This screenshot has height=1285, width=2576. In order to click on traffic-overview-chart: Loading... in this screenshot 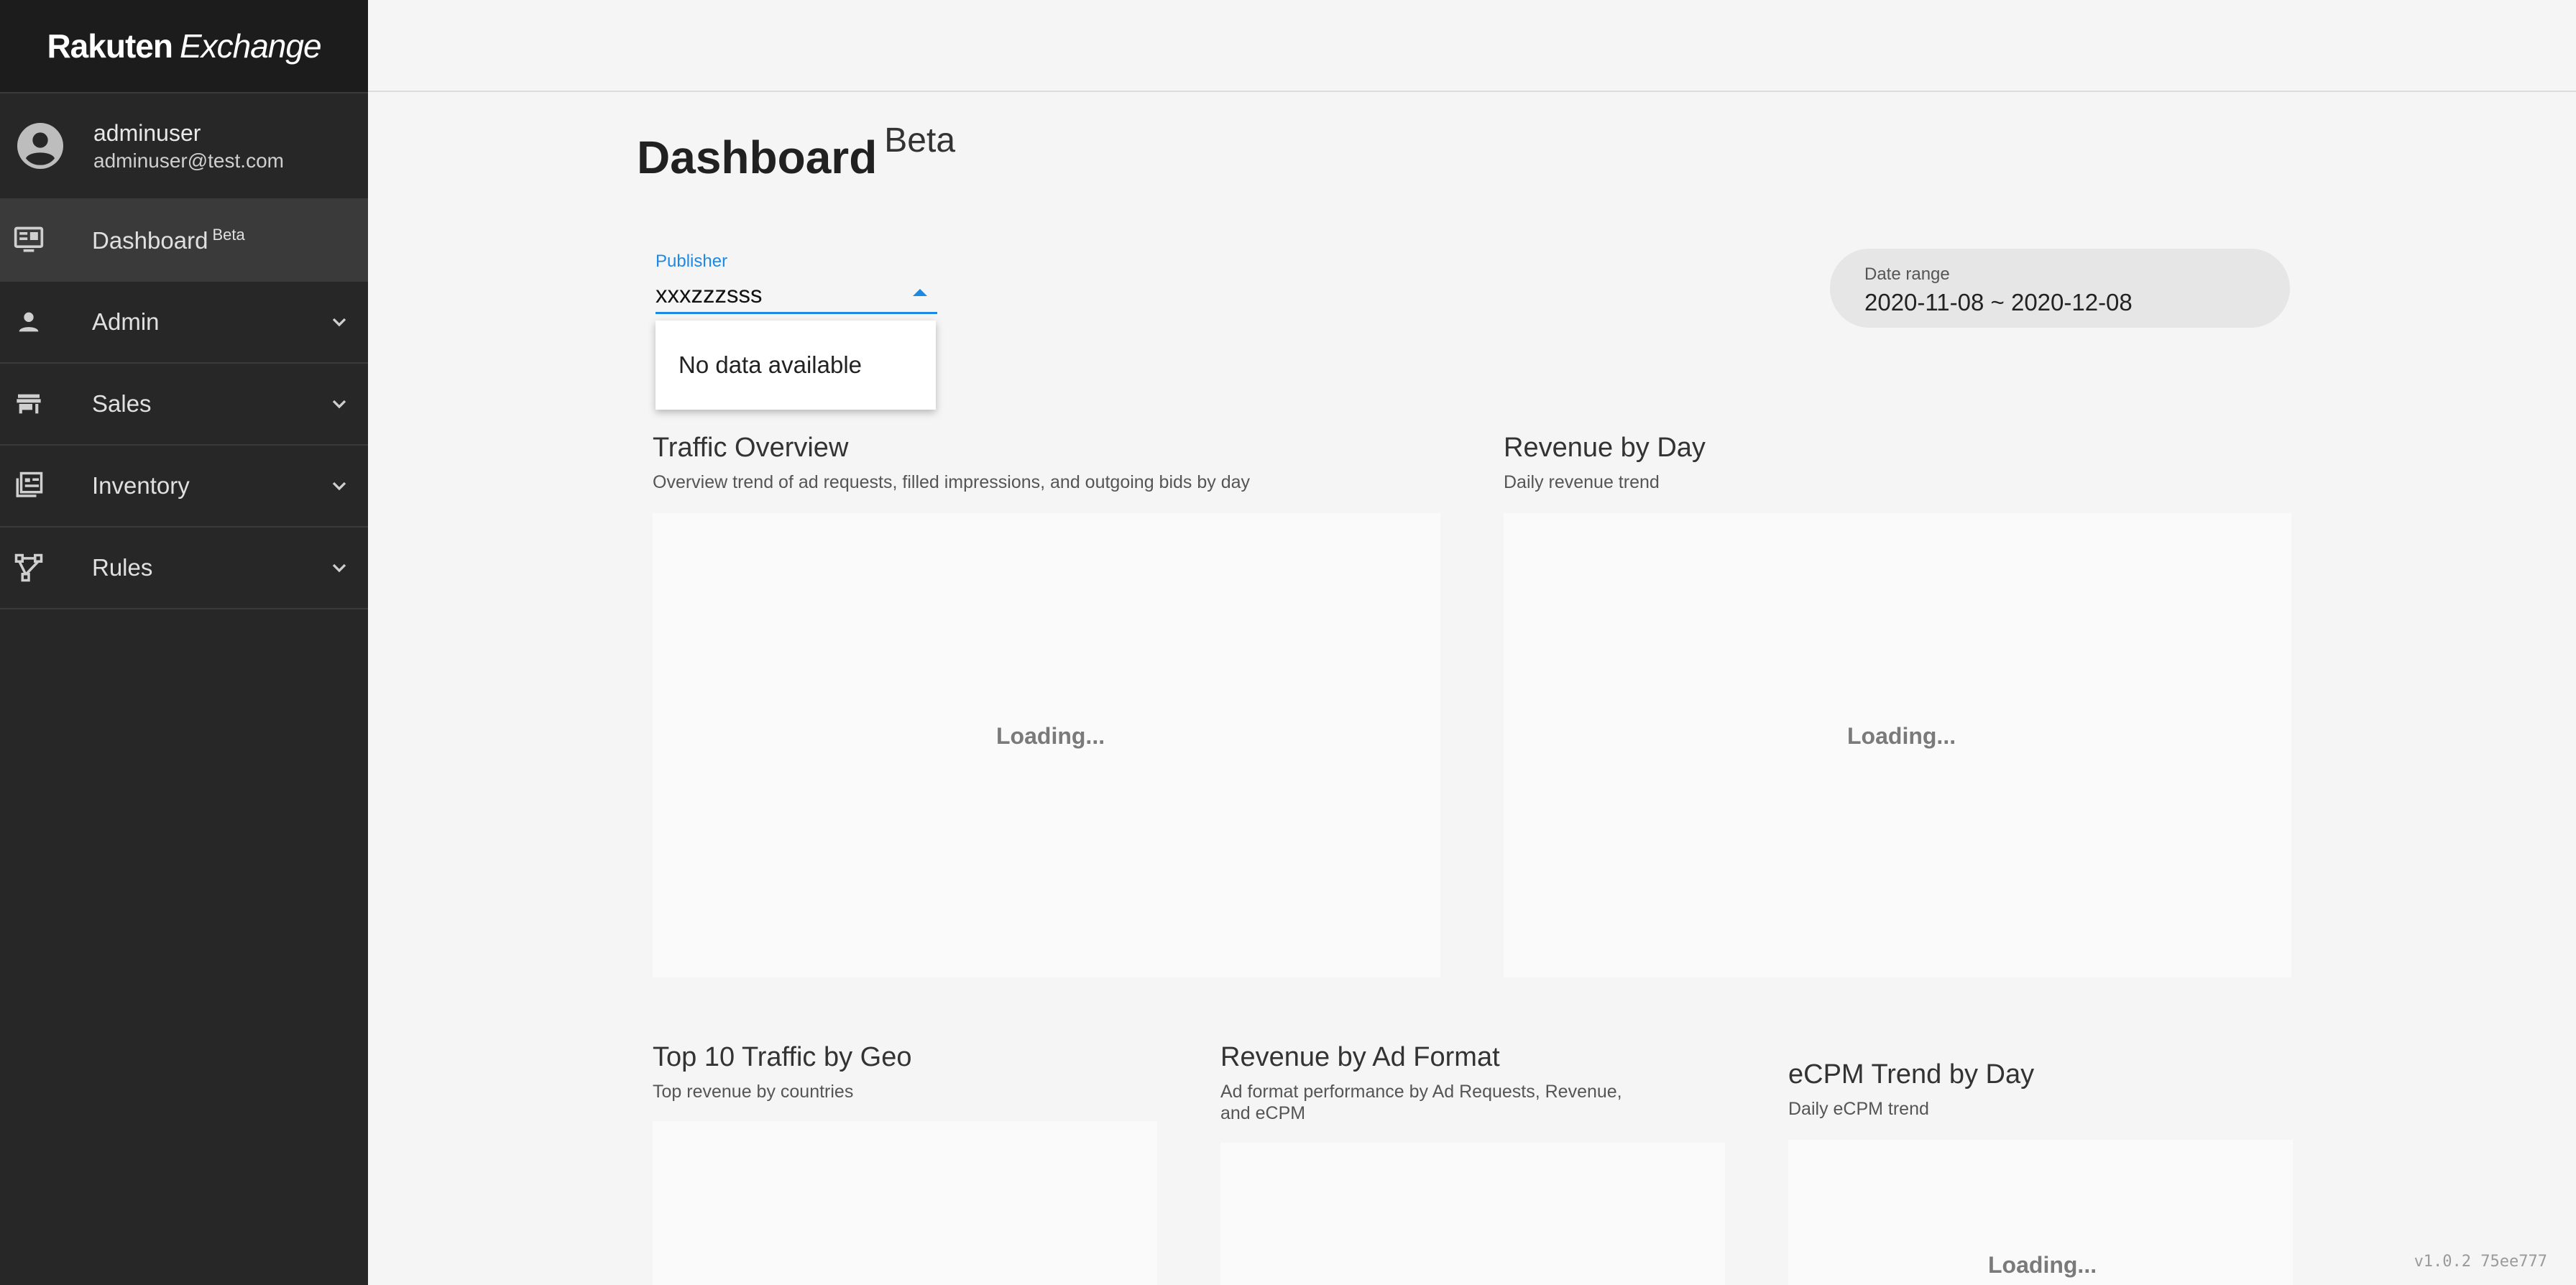, I will do `click(1046, 745)`.